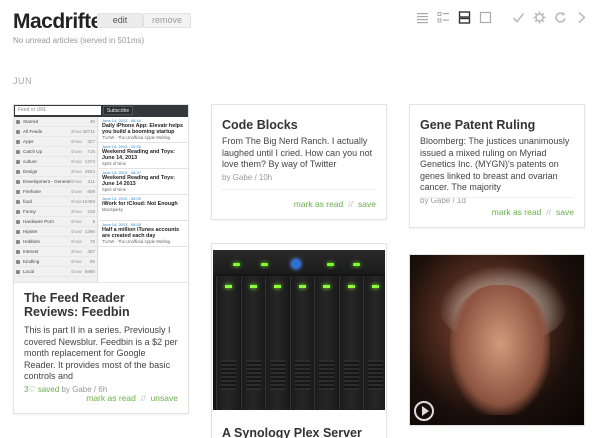 Image resolution: width=600 pixels, height=438 pixels. What do you see at coordinates (55, 132) in the screenshot?
I see `thumb-sidebar-item: All Feeds show 36711` at bounding box center [55, 132].